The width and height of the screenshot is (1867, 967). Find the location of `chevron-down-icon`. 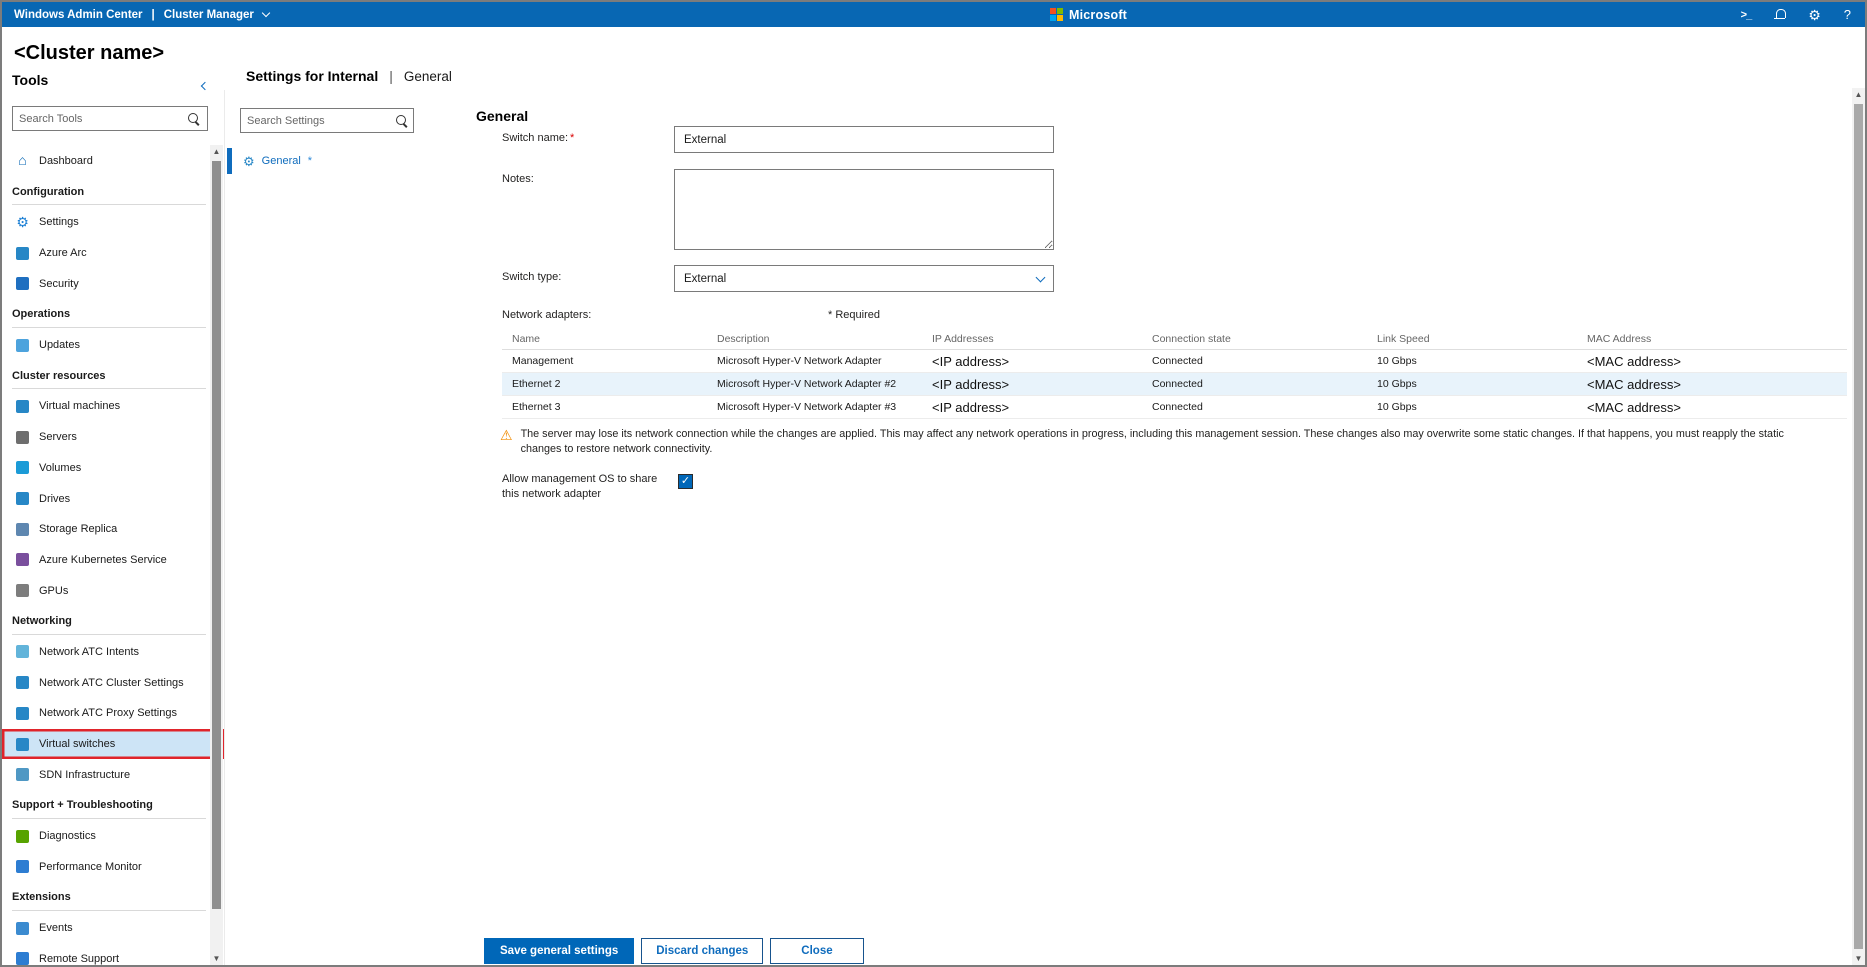

chevron-down-icon is located at coordinates (266, 13).